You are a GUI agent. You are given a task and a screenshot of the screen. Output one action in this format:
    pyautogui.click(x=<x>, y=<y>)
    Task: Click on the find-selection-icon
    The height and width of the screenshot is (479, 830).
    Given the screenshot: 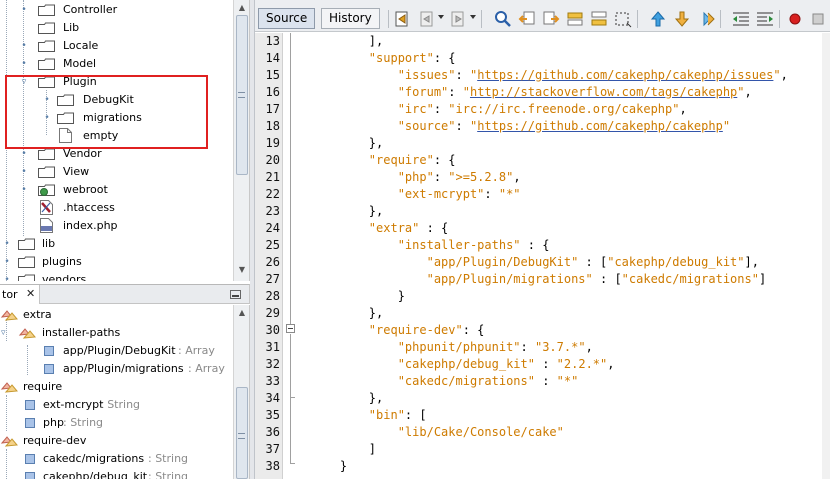 What is the action you would take?
    pyautogui.click(x=575, y=19)
    